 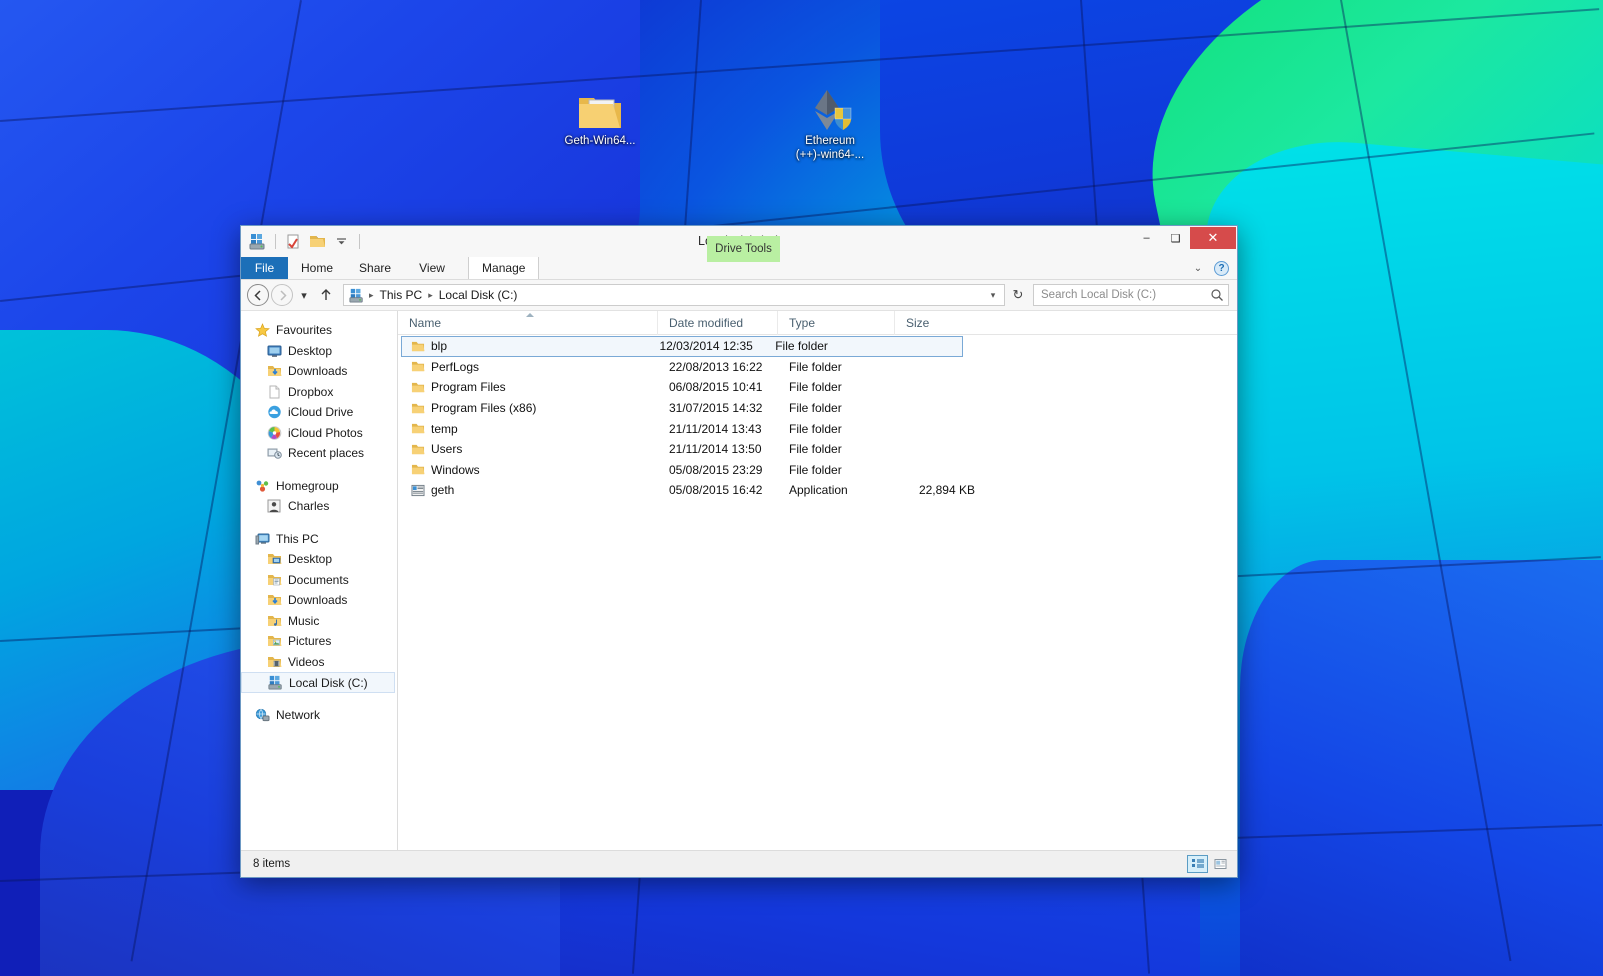 What do you see at coordinates (319, 539) in the screenshot?
I see `sidebar-group-this-pc: This PC` at bounding box center [319, 539].